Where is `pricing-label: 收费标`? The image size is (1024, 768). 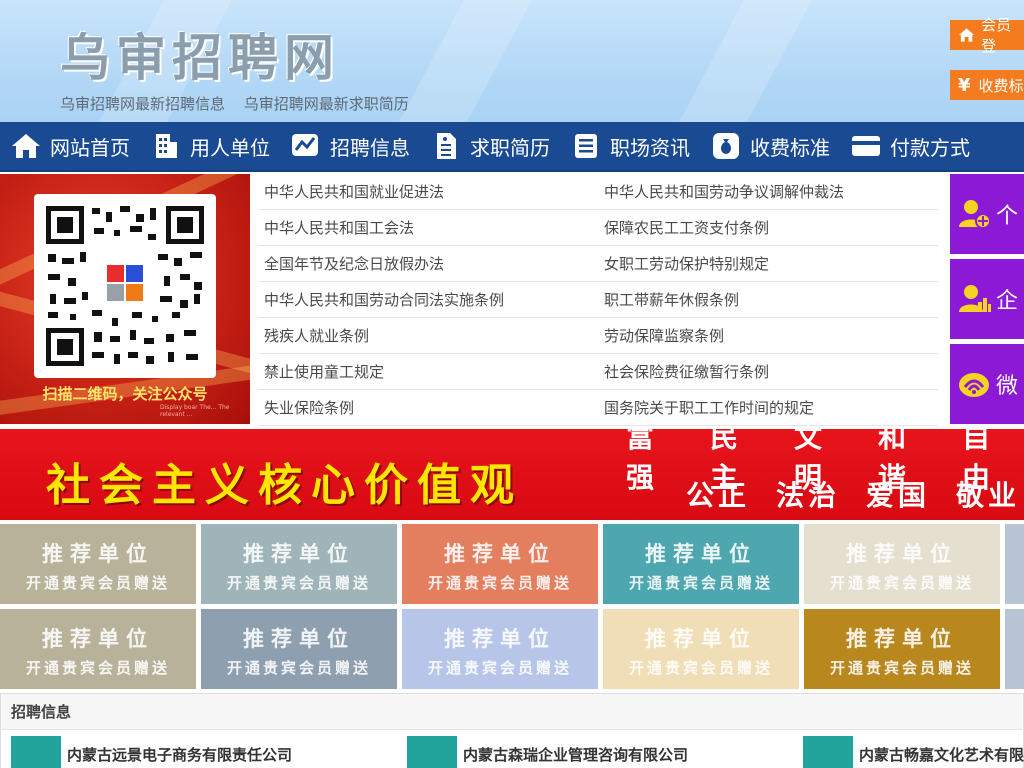 pricing-label: 收费标 is located at coordinates (1001, 85).